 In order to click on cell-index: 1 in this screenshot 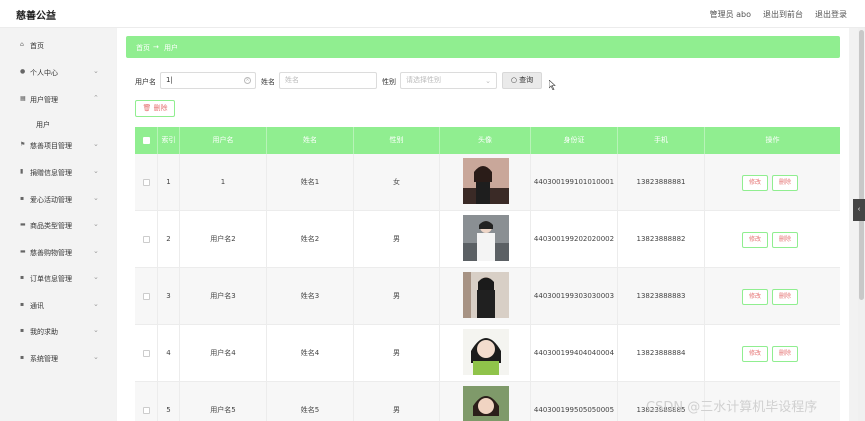, I will do `click(169, 182)`.